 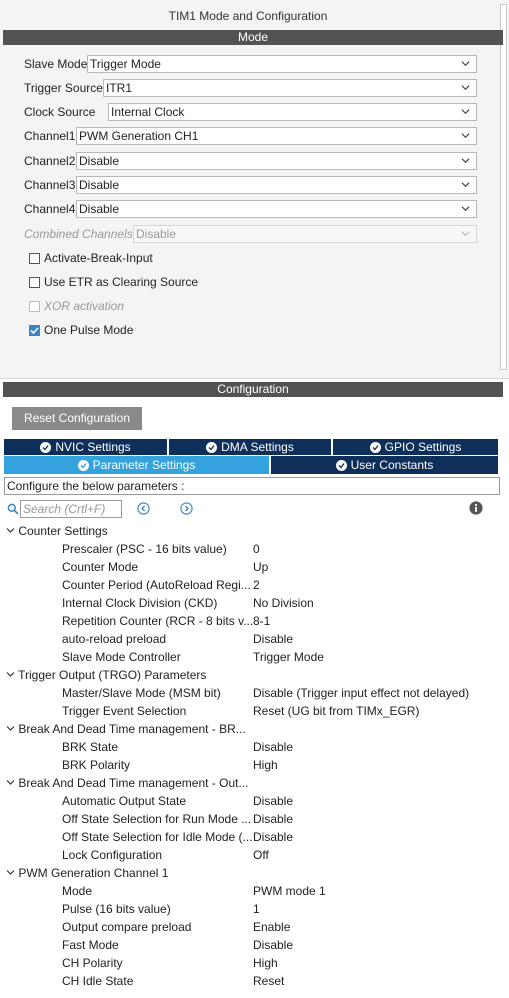 What do you see at coordinates (253, 567) in the screenshot?
I see `param-row: Counter Mode Up` at bounding box center [253, 567].